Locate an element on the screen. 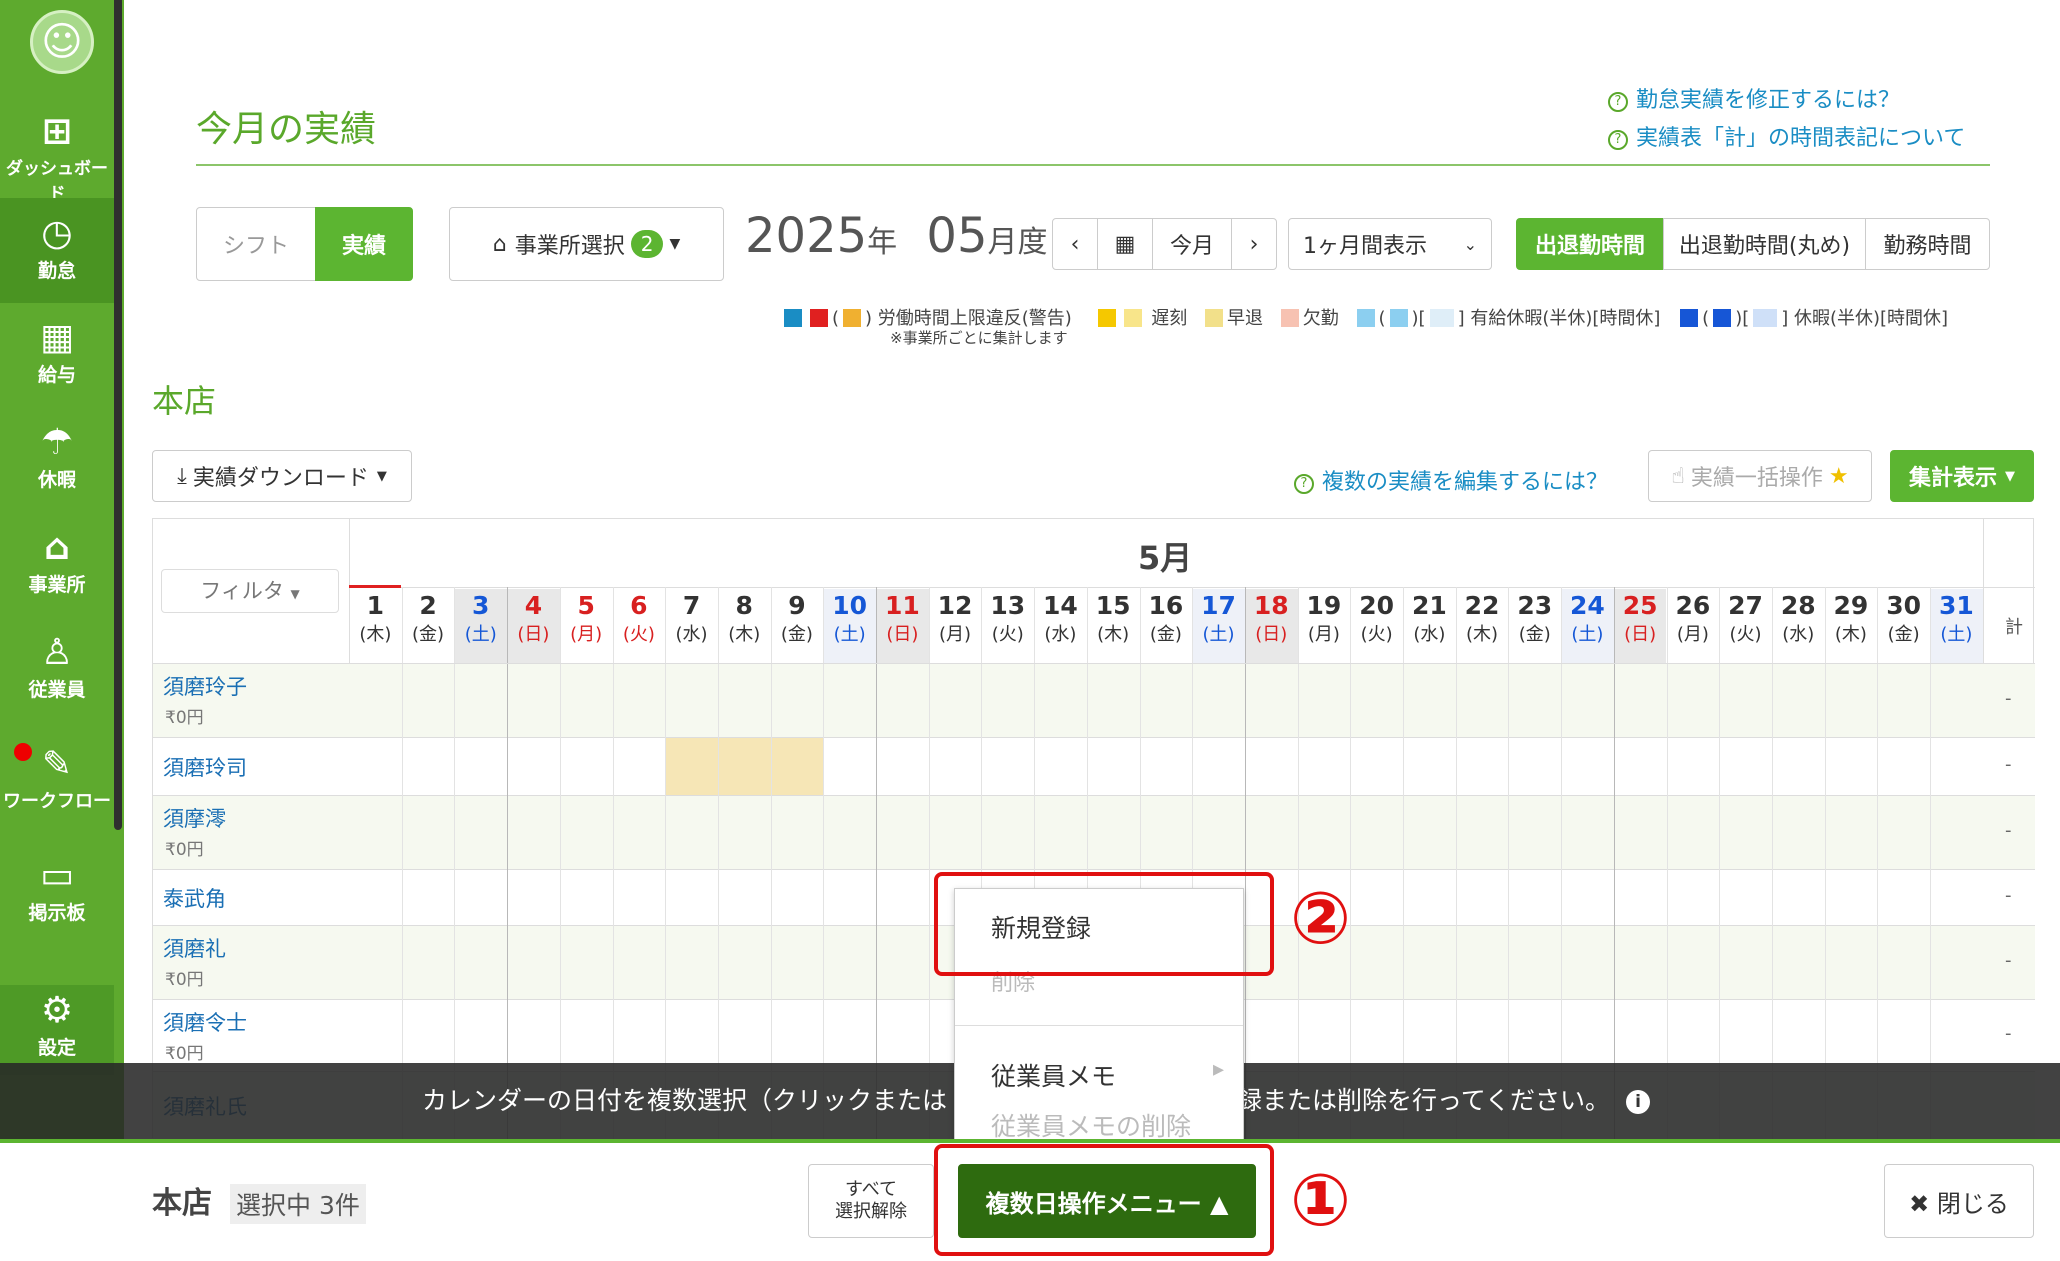 Image resolution: width=2060 pixels, height=1261 pixels. day-header-2: 2 (金) is located at coordinates (428, 626).